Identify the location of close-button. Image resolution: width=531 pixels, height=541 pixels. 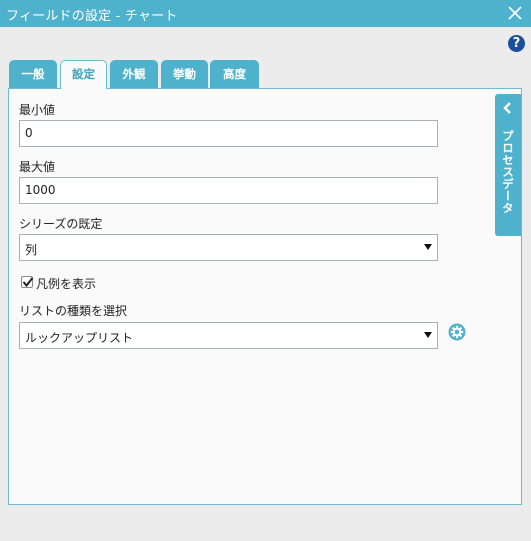
(515, 13).